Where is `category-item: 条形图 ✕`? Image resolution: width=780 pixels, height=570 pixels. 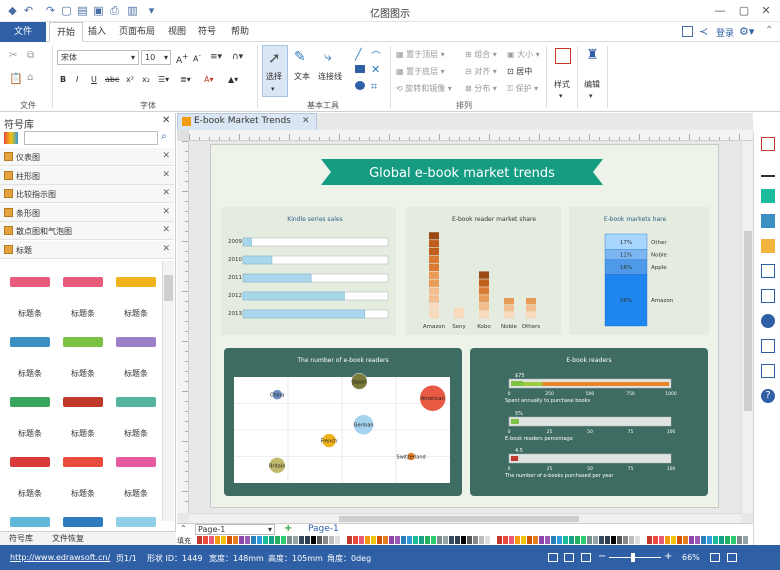
category-item: 条形图 ✕ is located at coordinates (87, 212).